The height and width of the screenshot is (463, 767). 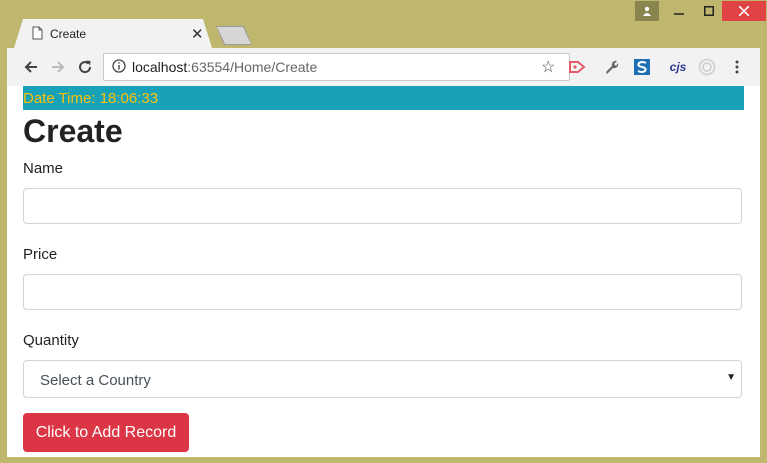 I want to click on minimize-icon, so click(x=679, y=14).